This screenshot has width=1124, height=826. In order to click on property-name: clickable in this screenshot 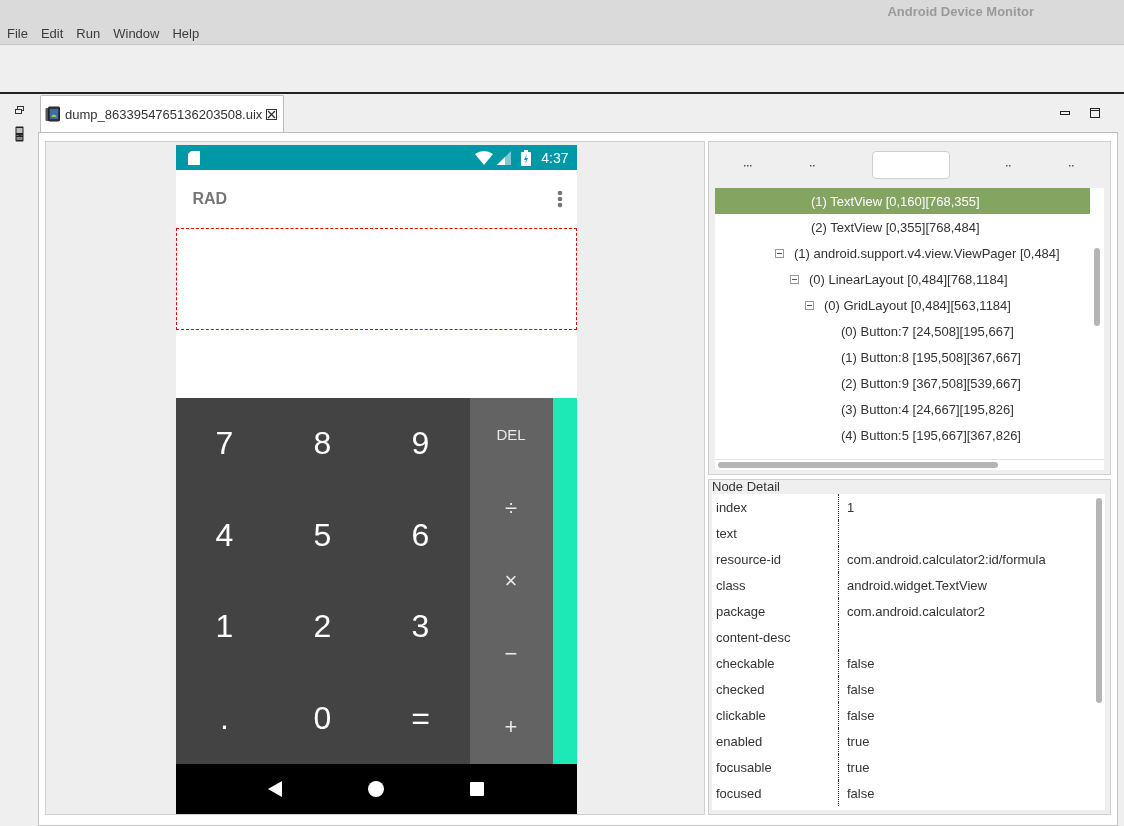, I will do `click(741, 715)`.